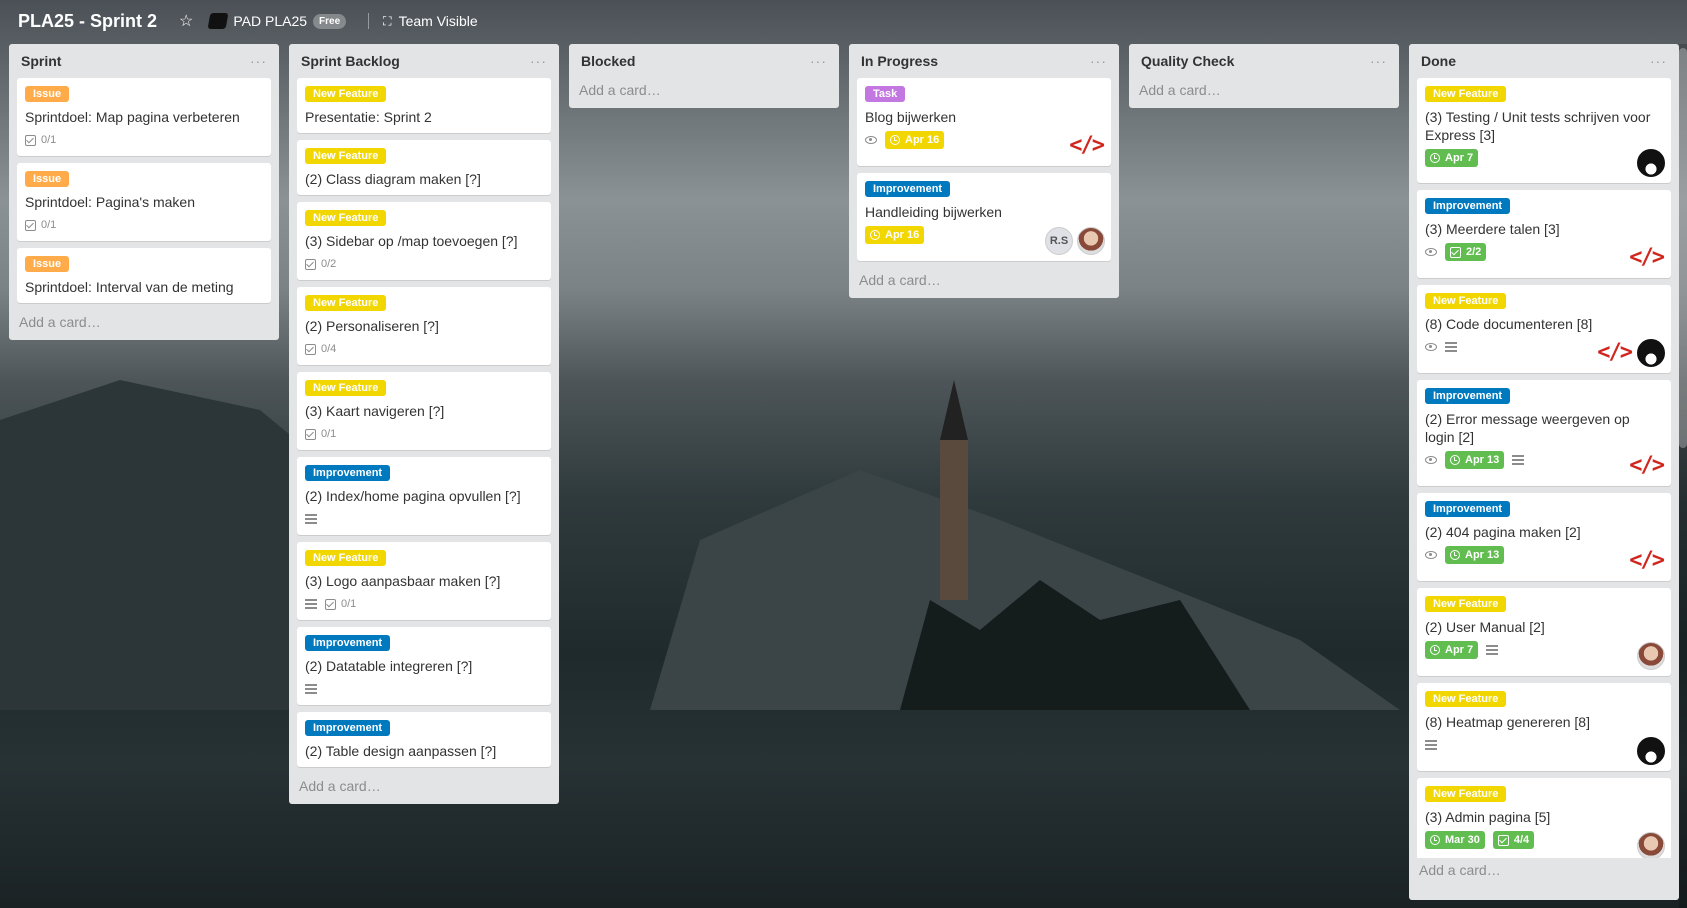 This screenshot has height=908, width=1687. Describe the element at coordinates (41, 61) in the screenshot. I see `list-title: Sprint` at that location.